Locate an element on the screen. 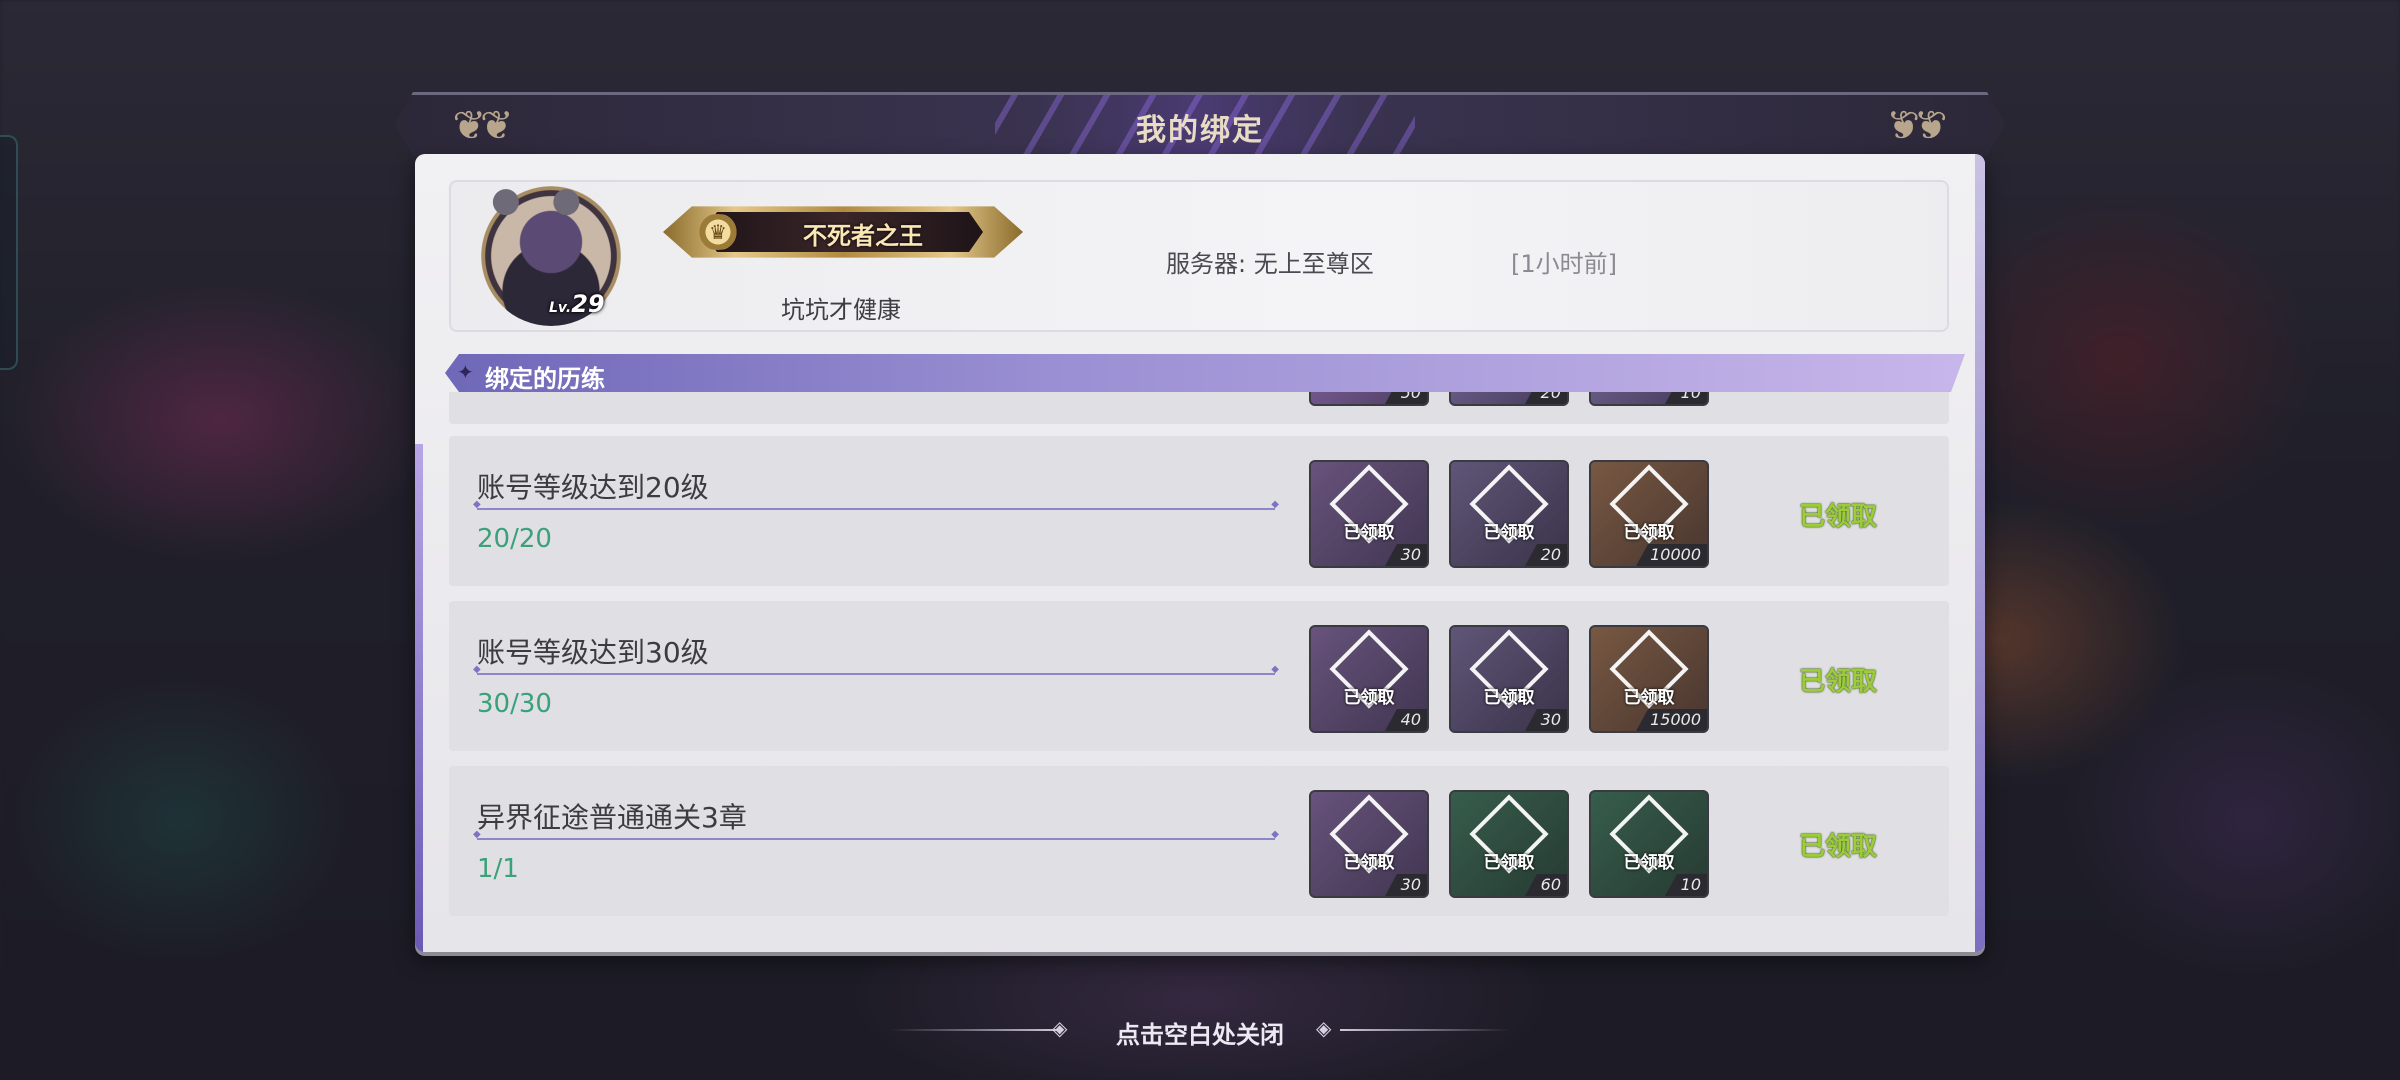 The image size is (2400, 1080). avatar-frame-icon: ● ● is located at coordinates (541, 200).